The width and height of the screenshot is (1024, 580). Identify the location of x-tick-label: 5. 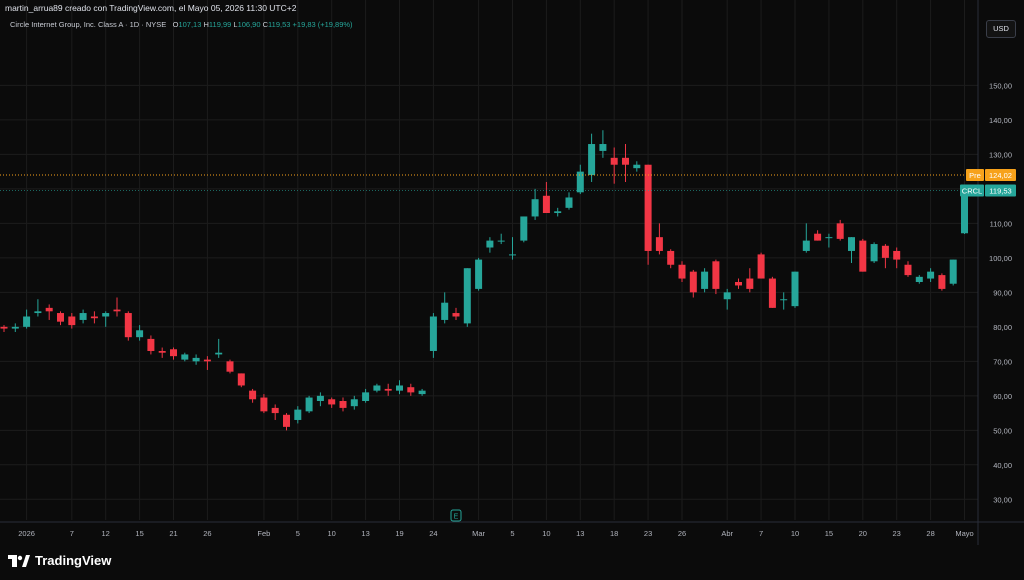
(512, 533).